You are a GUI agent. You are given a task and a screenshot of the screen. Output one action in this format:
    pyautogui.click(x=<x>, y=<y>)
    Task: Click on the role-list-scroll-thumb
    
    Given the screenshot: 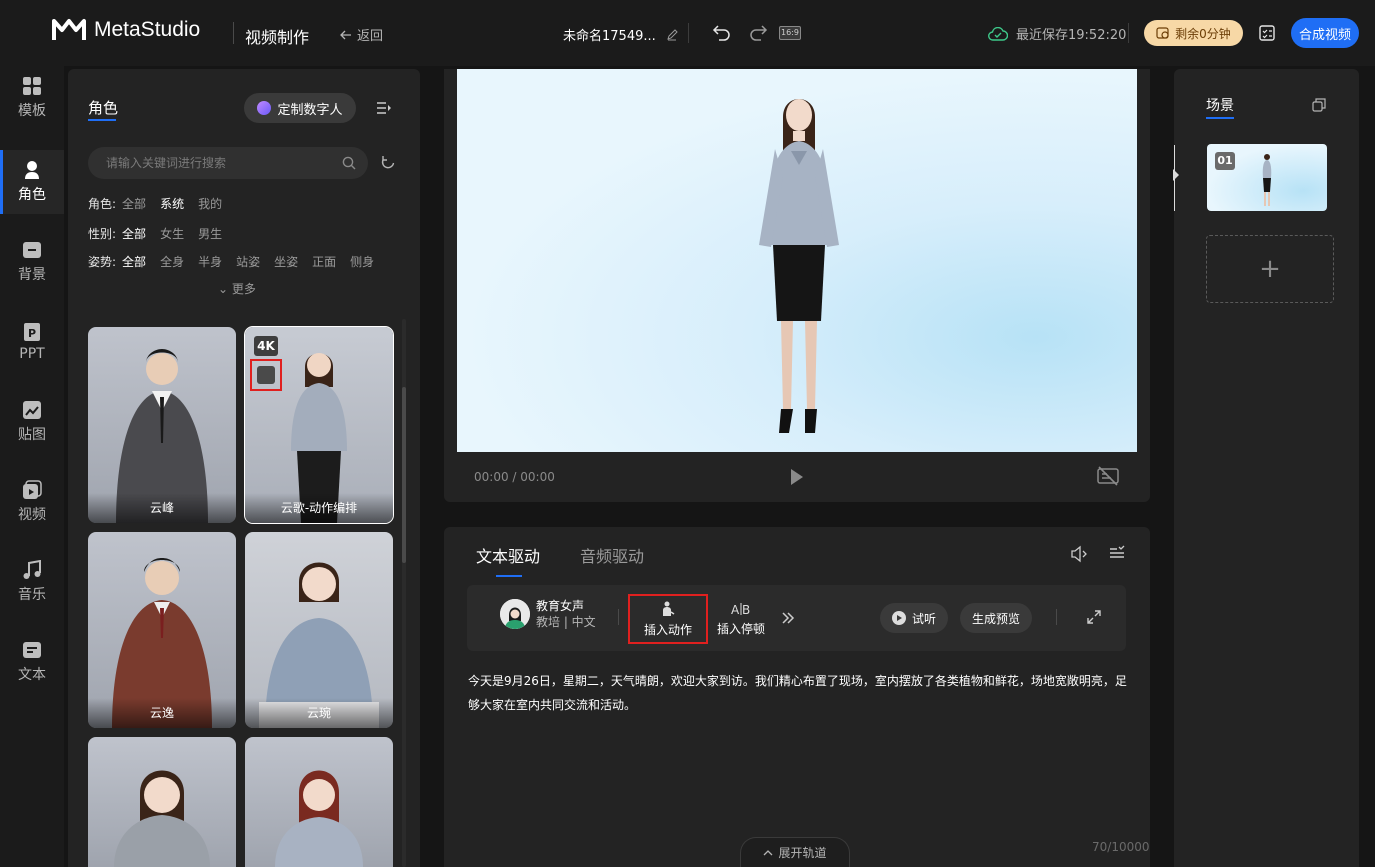 What is the action you would take?
    pyautogui.click(x=404, y=475)
    